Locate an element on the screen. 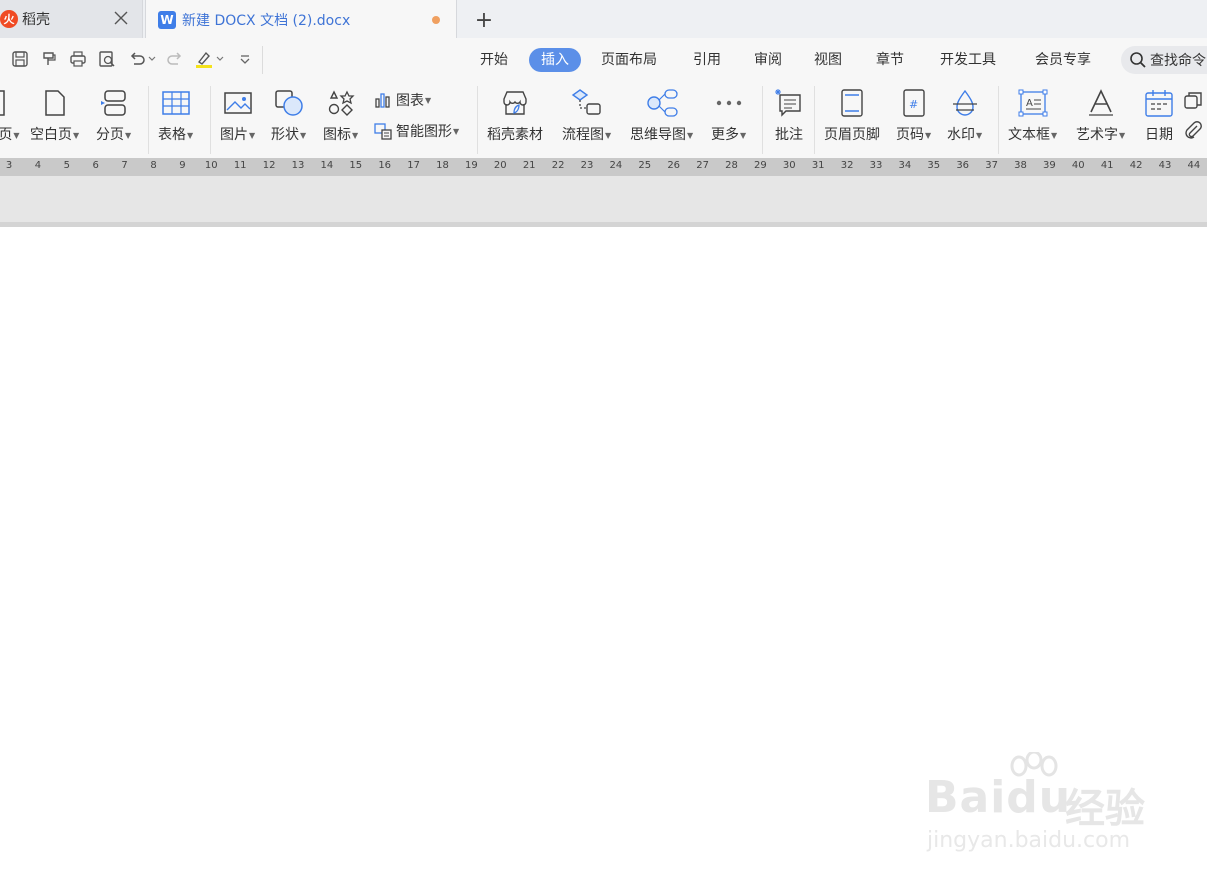  menu-developer: 开发工具 is located at coordinates (968, 60).